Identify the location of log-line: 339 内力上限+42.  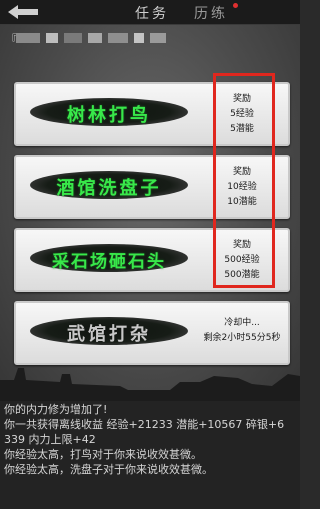
(50, 439).